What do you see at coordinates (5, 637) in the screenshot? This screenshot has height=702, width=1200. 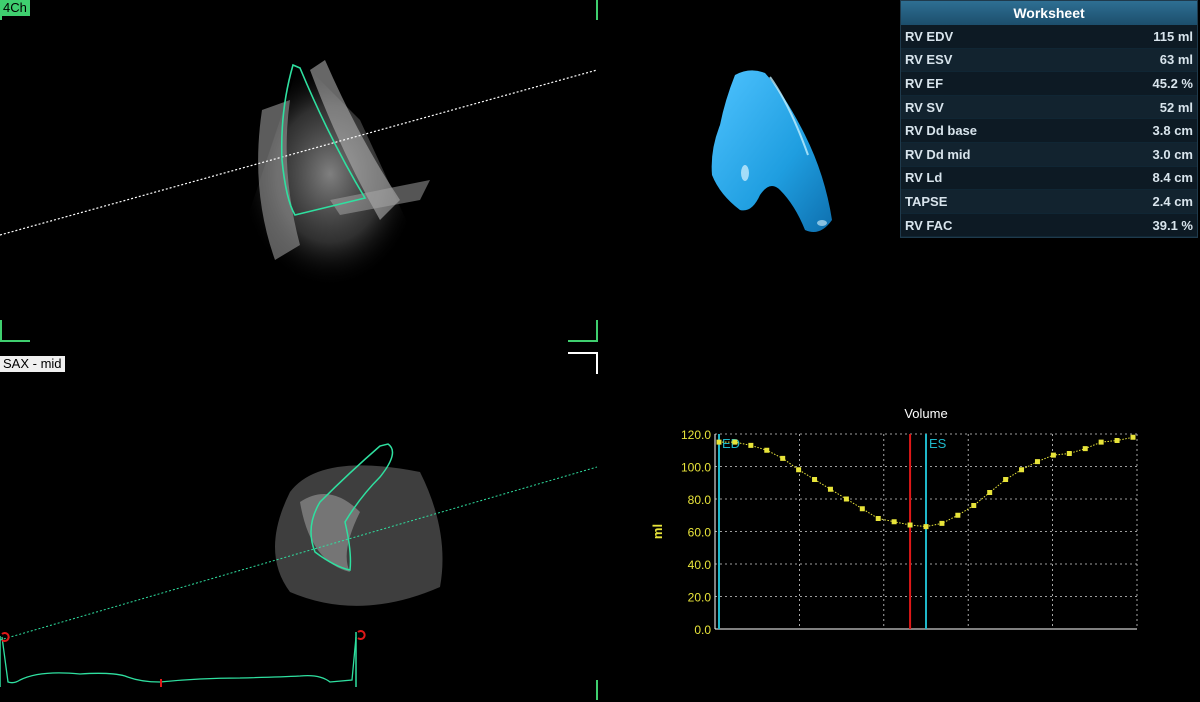 I see `ecg-marker-left` at bounding box center [5, 637].